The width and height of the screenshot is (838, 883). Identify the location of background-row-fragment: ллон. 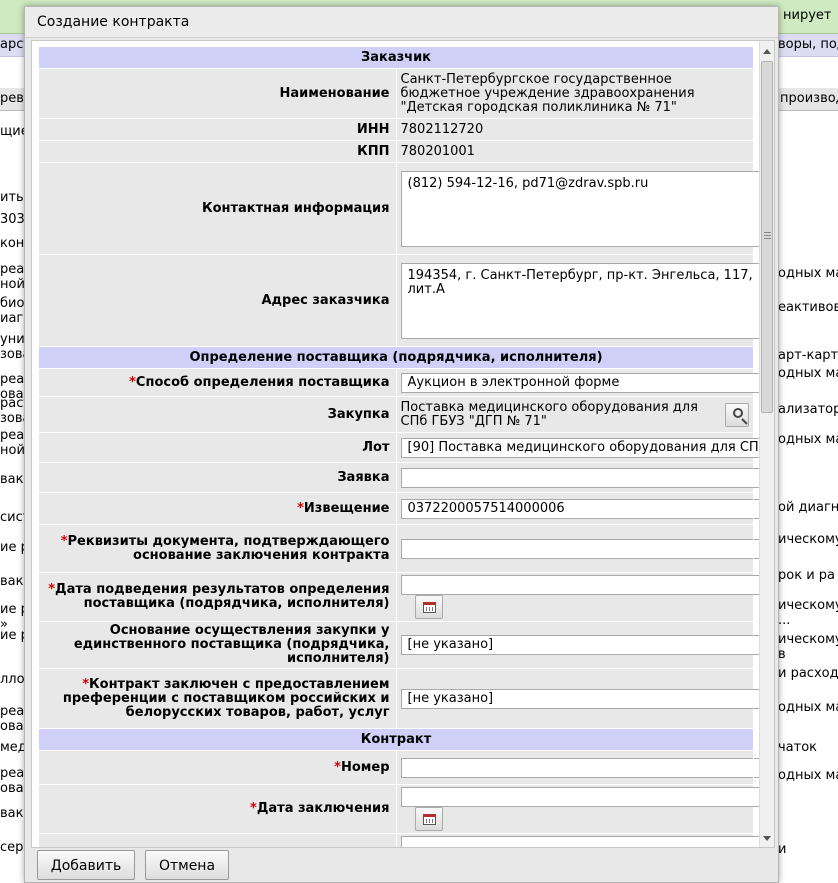
(12, 679).